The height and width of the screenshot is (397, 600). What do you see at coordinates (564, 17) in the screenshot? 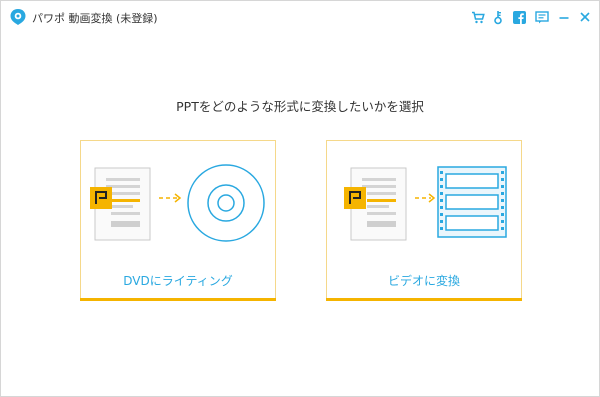
I see `minimize-icon` at bounding box center [564, 17].